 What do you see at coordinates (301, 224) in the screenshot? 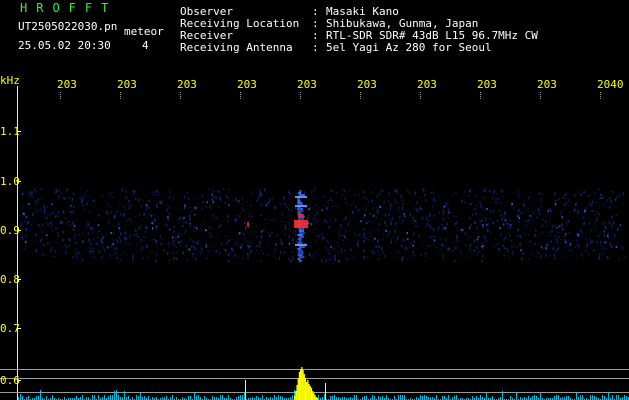
I see `meteor-echo-core` at bounding box center [301, 224].